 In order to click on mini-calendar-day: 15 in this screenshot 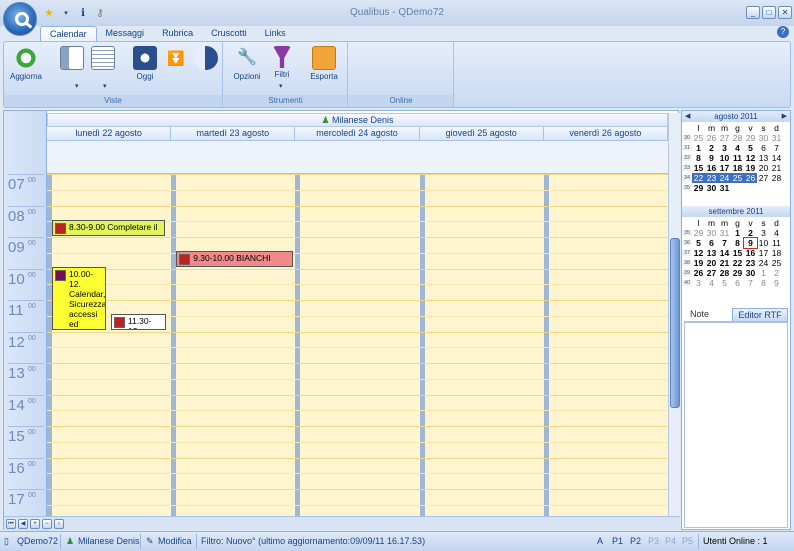, I will do `click(698, 168)`.